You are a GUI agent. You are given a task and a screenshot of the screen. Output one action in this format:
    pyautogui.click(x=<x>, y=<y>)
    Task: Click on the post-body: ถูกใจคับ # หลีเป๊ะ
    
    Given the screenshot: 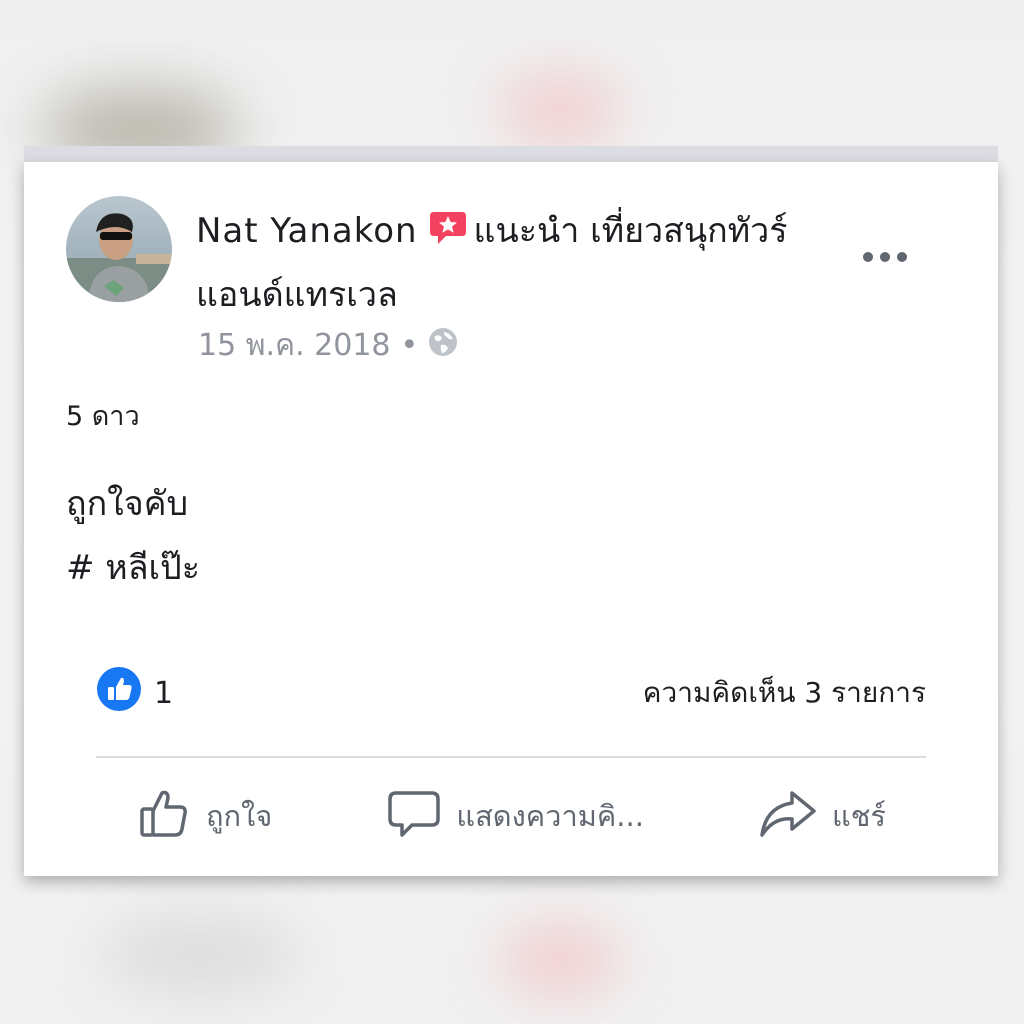 What is the action you would take?
    pyautogui.click(x=133, y=536)
    